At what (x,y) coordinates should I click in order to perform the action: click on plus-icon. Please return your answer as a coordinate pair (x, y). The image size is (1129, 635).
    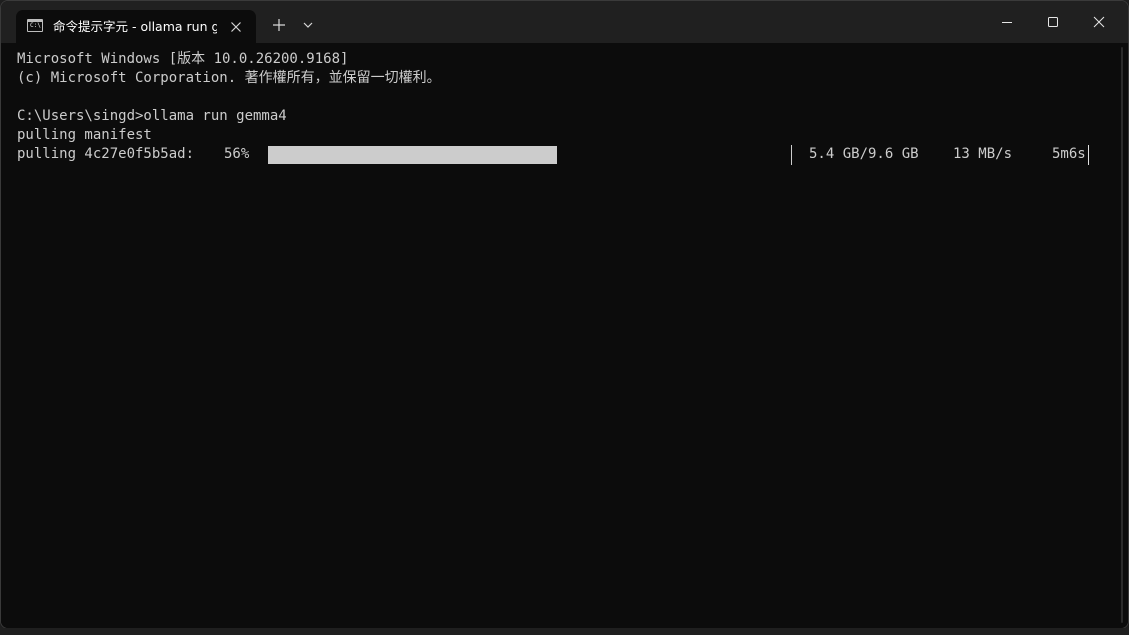
    Looking at the image, I should click on (279, 25).